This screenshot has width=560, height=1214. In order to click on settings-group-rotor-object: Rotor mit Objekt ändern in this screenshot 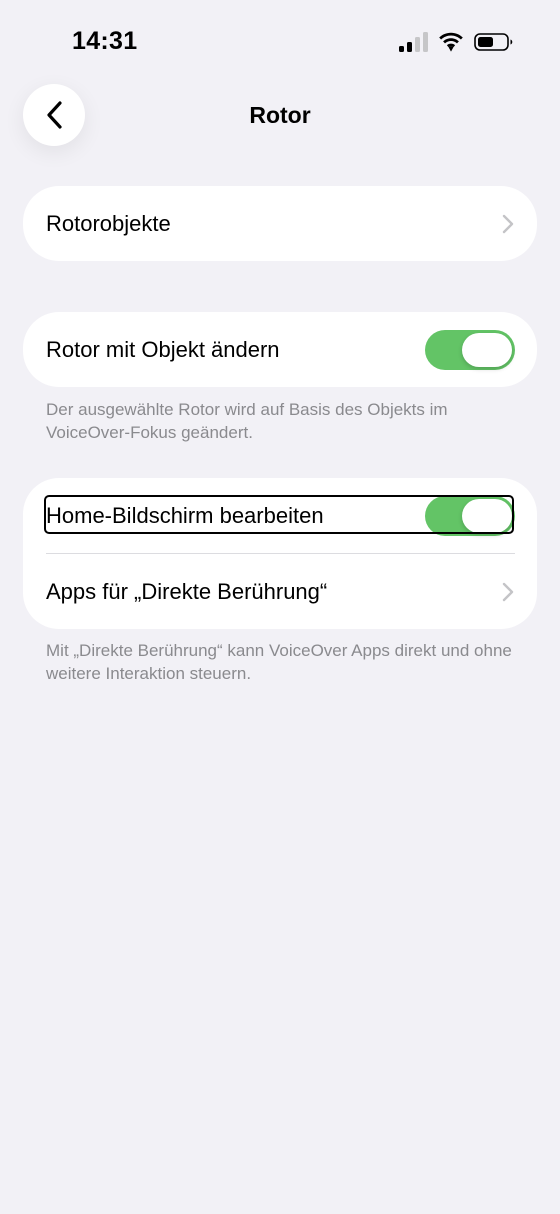, I will do `click(280, 349)`.